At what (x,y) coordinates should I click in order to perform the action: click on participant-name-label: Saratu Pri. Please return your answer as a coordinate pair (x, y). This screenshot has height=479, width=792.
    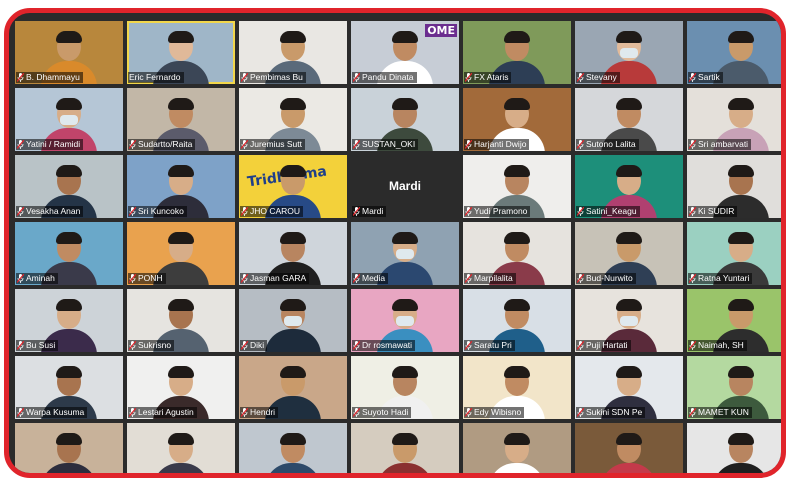
    Looking at the image, I should click on (489, 345).